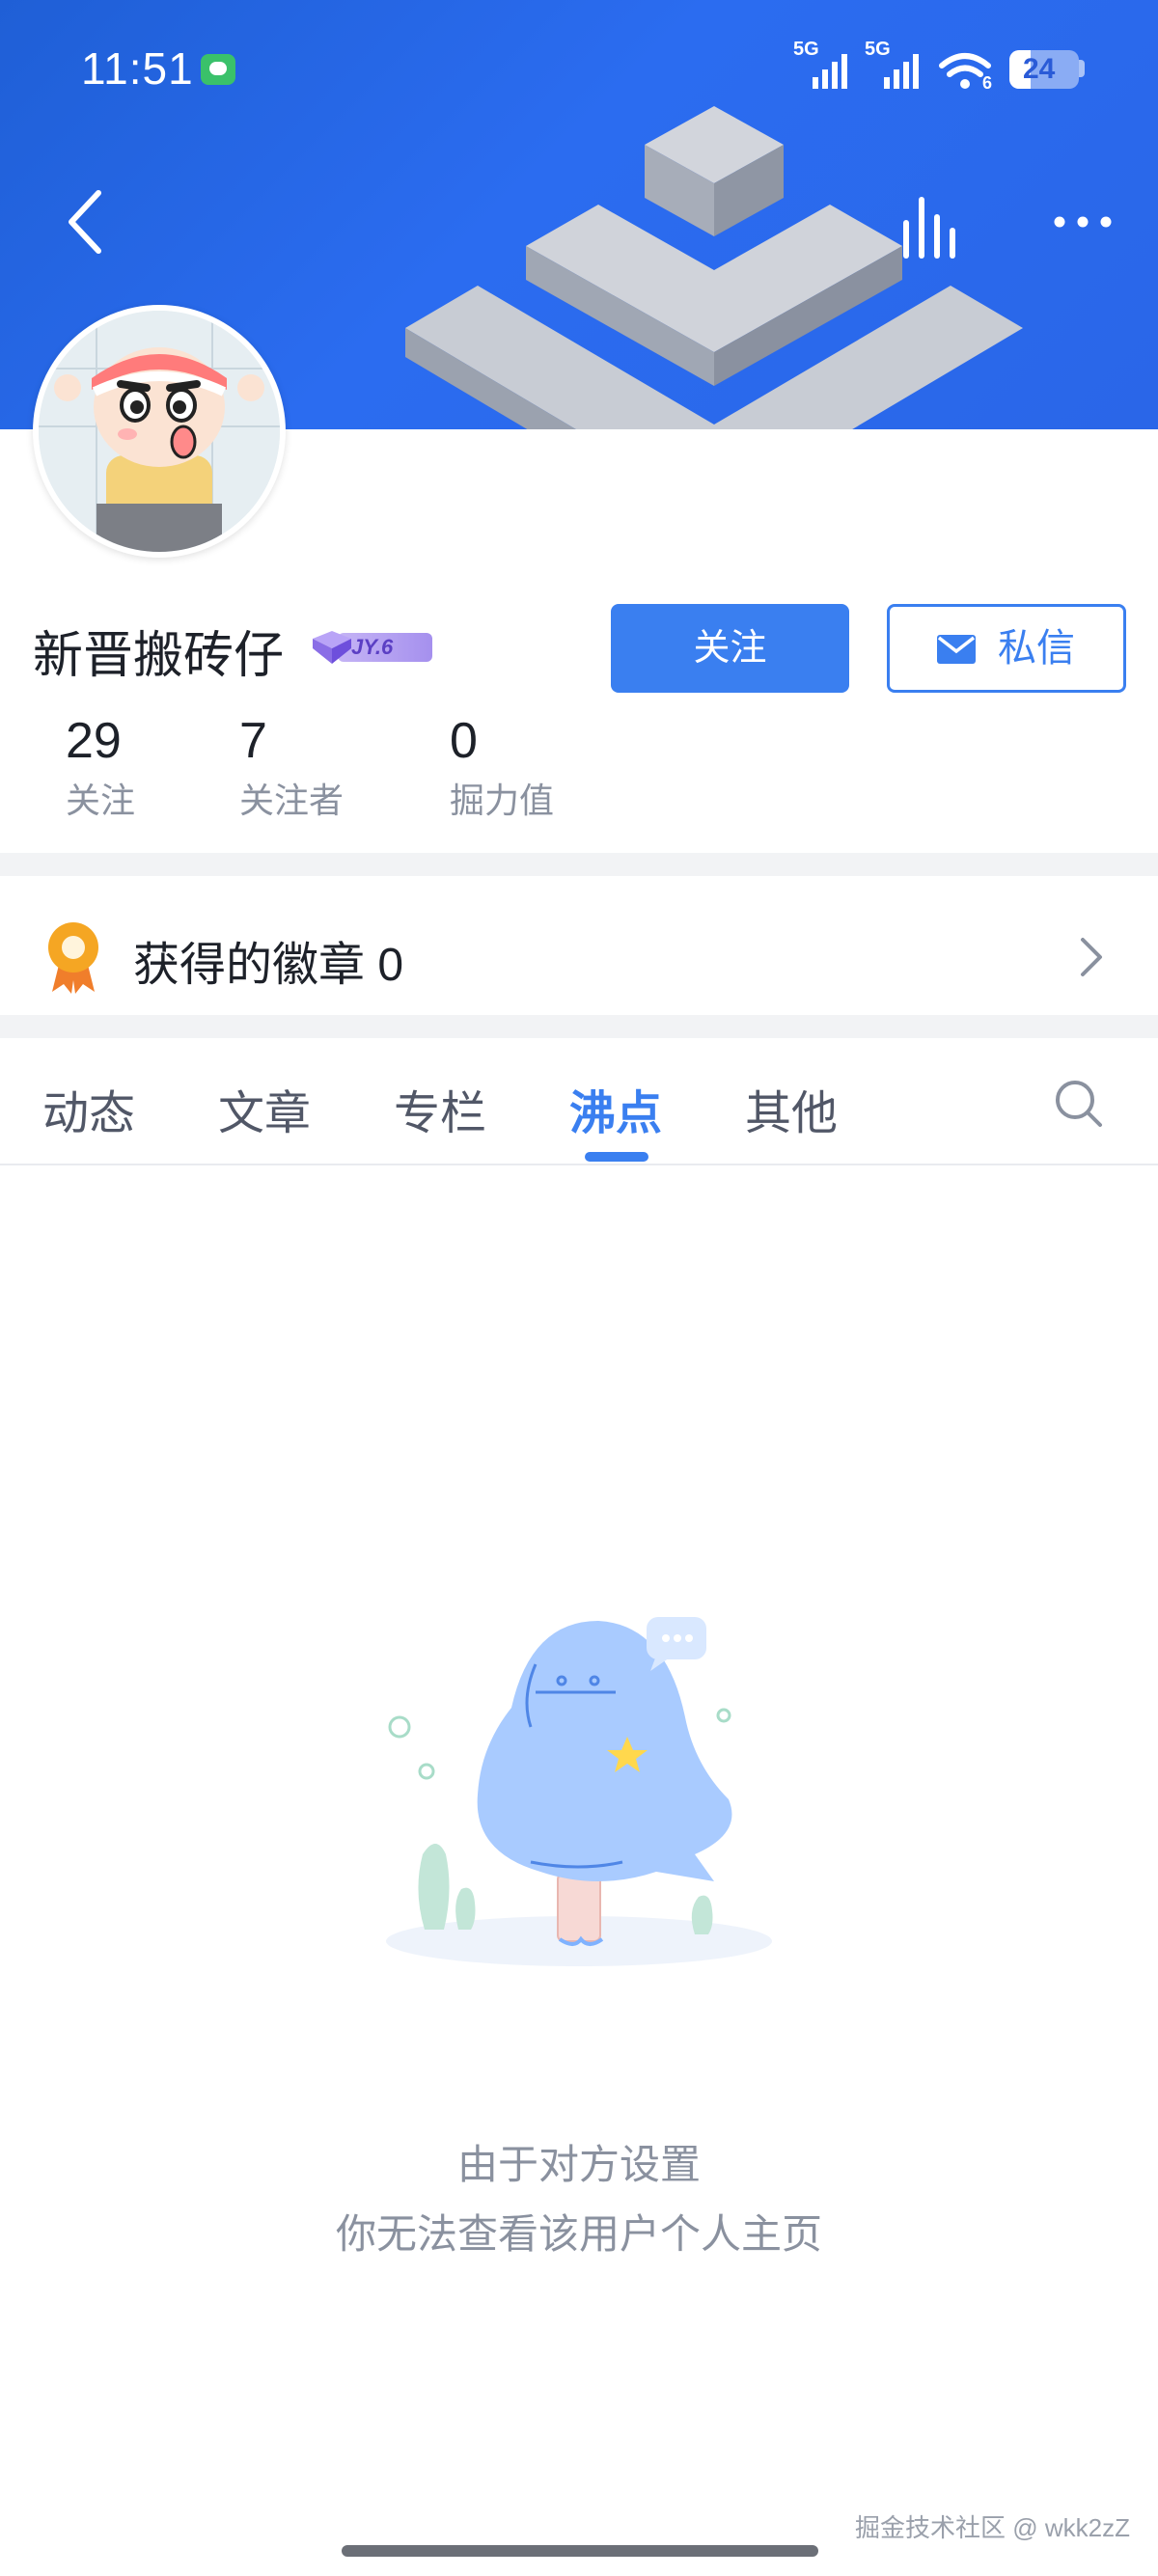  Describe the element at coordinates (332, 647) in the screenshot. I see `level-gem-icon` at that location.